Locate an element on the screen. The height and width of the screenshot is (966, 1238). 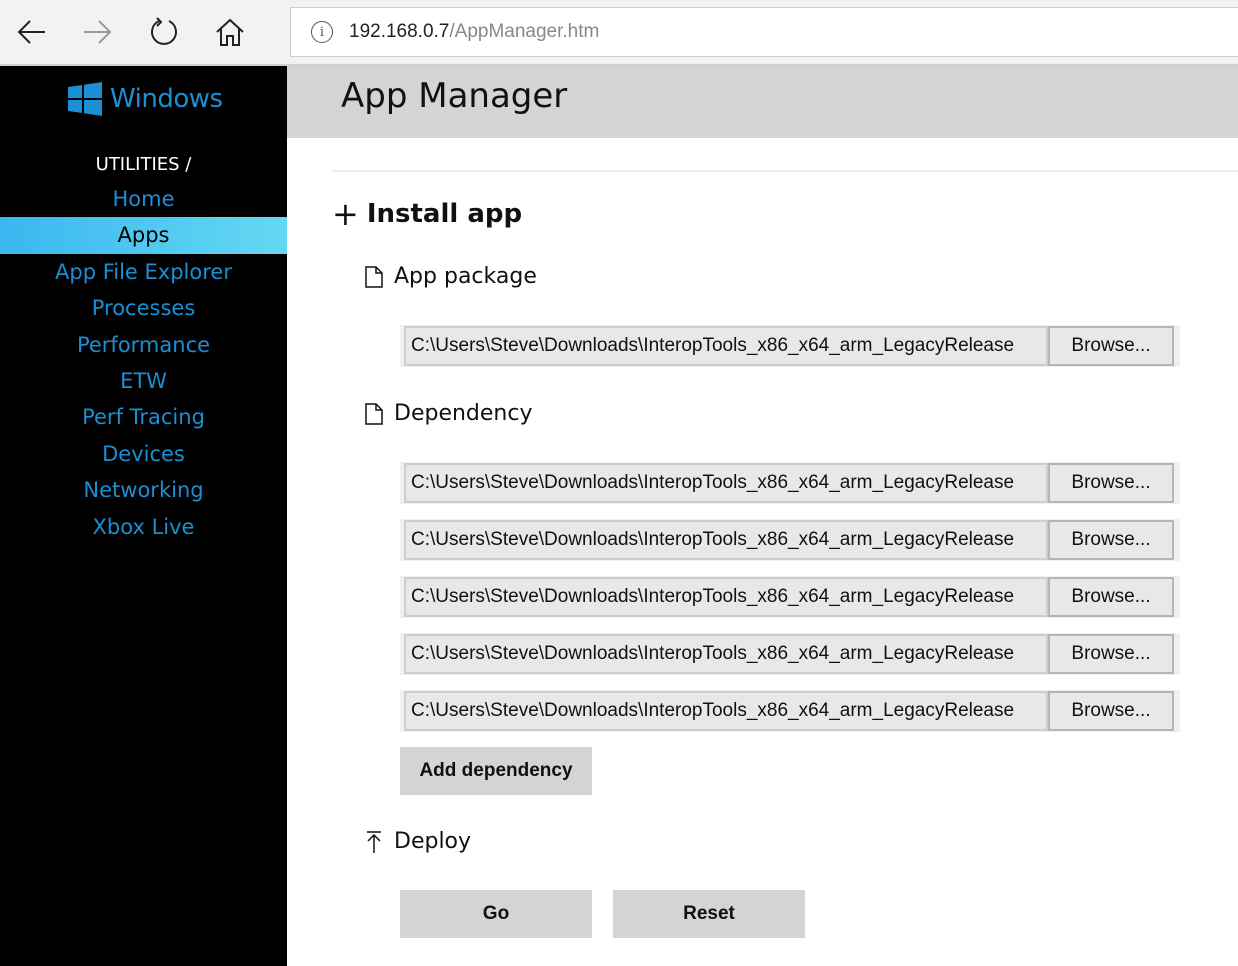
app-package-text: App package is located at coordinates (465, 276).